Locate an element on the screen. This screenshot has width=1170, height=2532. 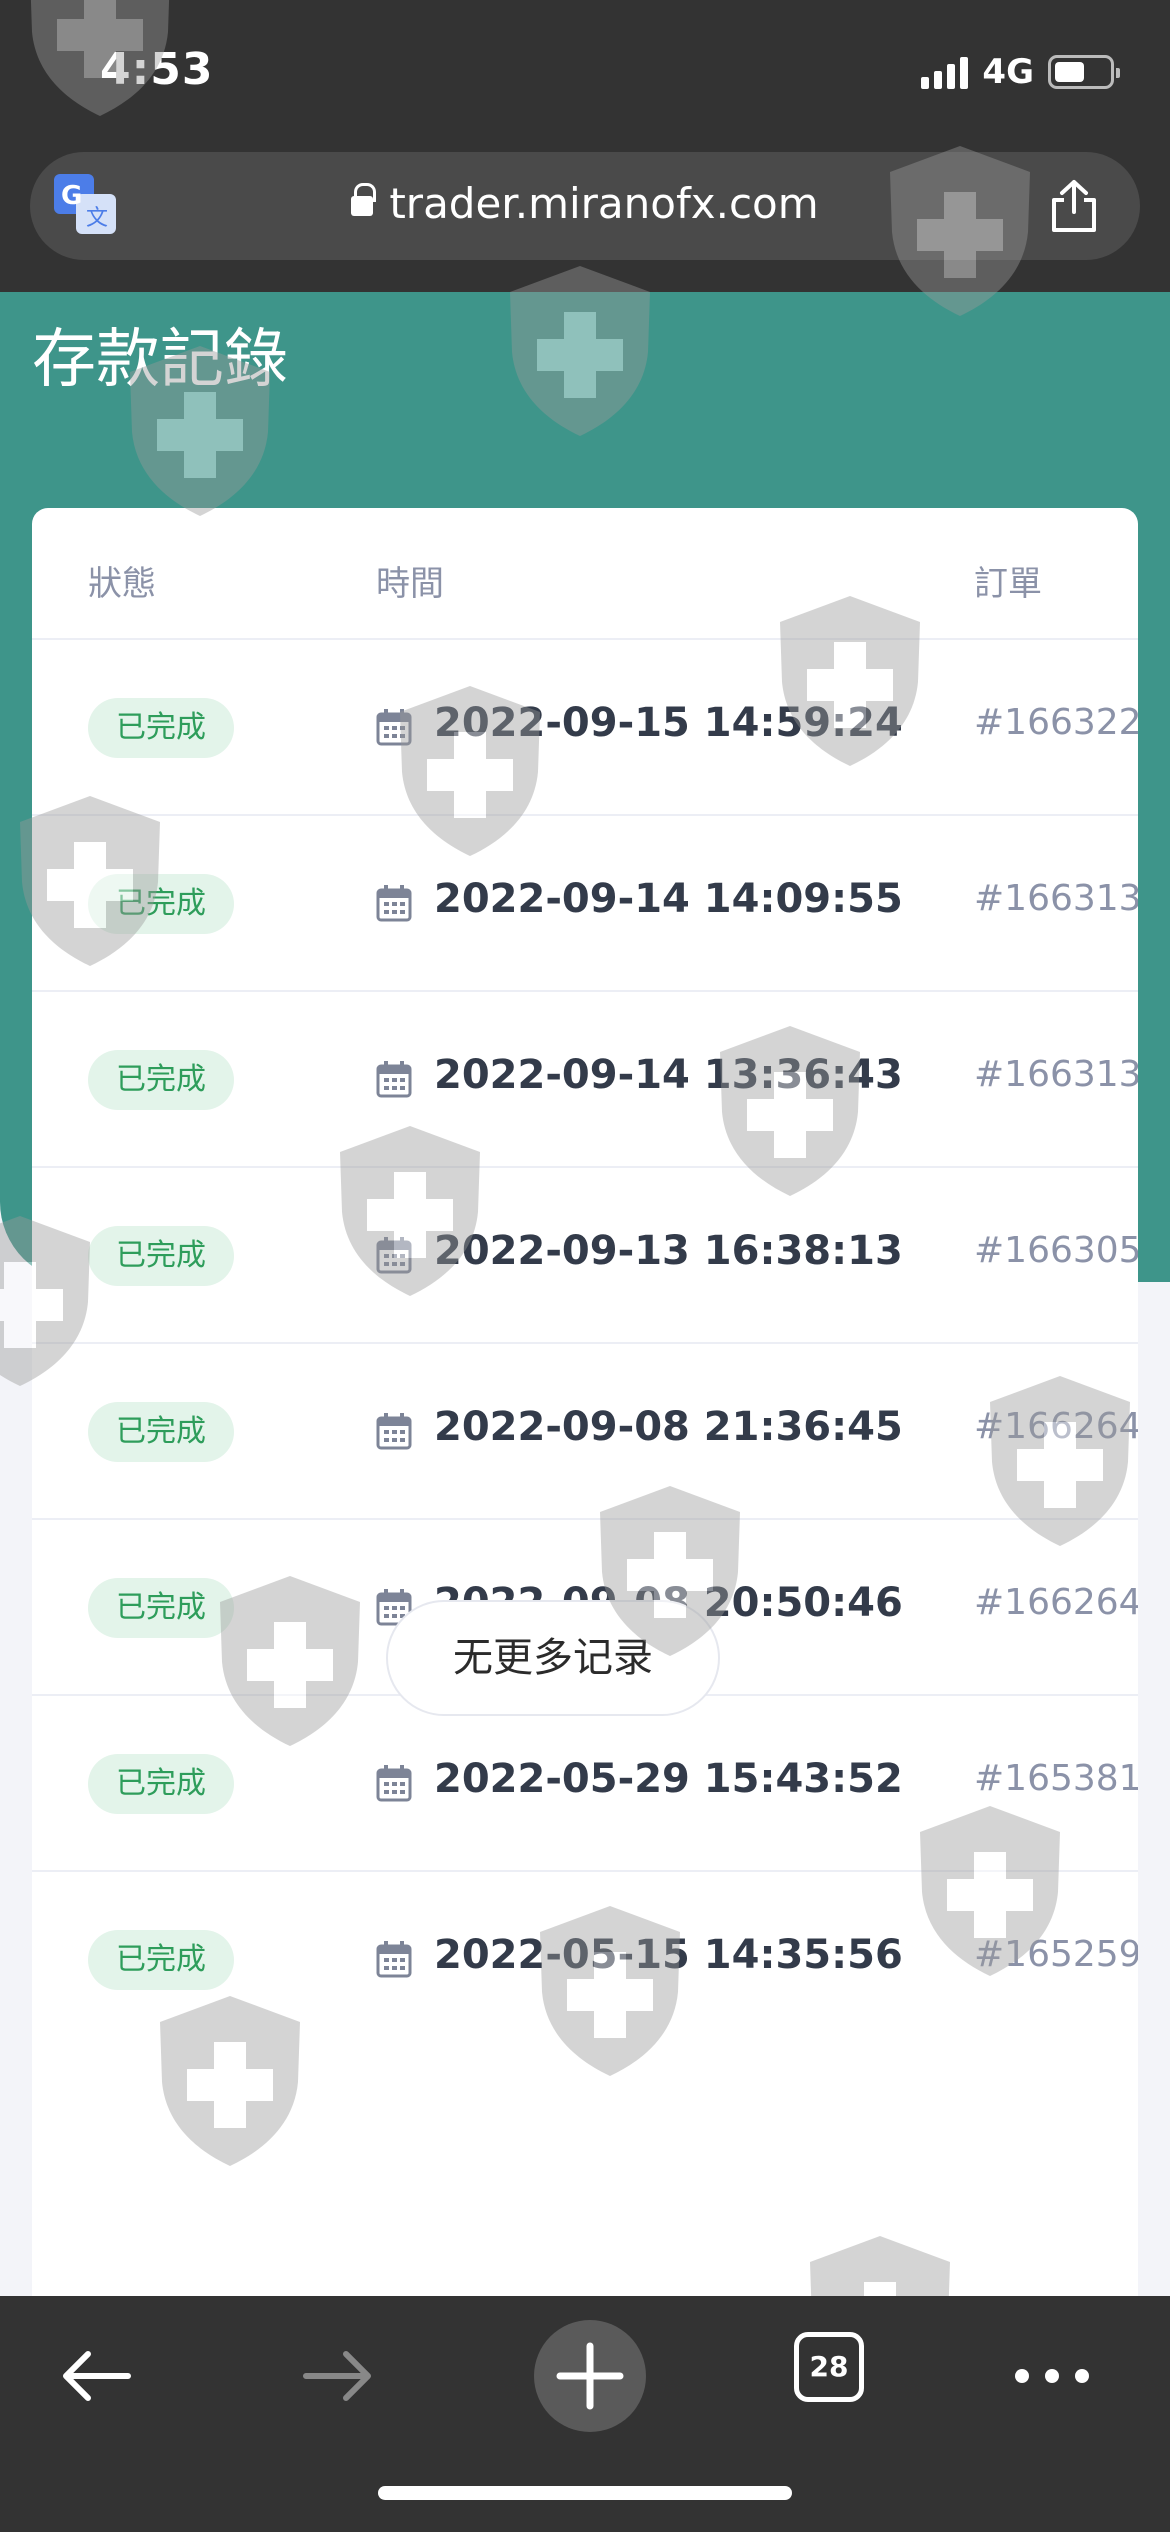
row-datetime: 2022-09-13 16:38:13 is located at coordinates (668, 1251).